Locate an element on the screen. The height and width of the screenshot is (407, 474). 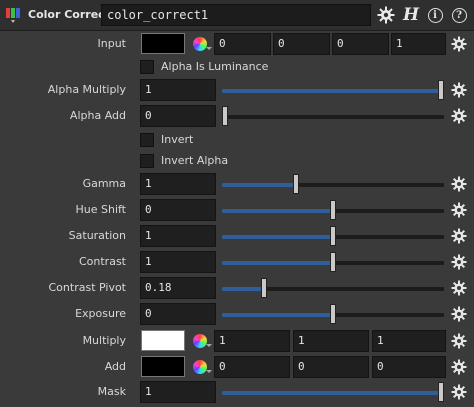
param-contrast: Contrast 1 is located at coordinates (237, 262).